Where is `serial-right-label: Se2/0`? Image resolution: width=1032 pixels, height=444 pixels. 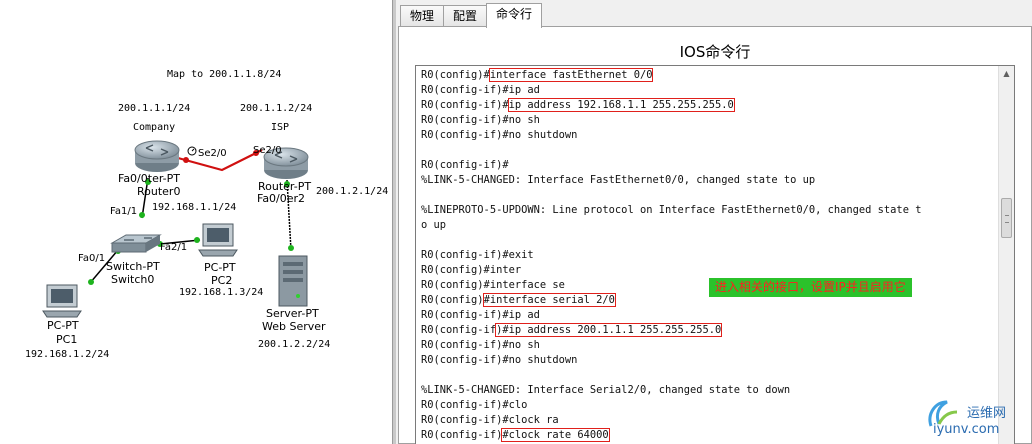 serial-right-label: Se2/0 is located at coordinates (267, 150).